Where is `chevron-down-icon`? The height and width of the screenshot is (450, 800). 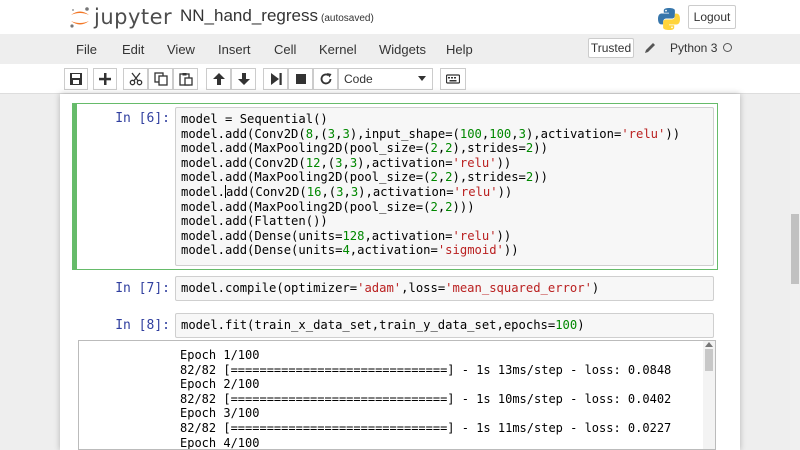
chevron-down-icon is located at coordinates (422, 78).